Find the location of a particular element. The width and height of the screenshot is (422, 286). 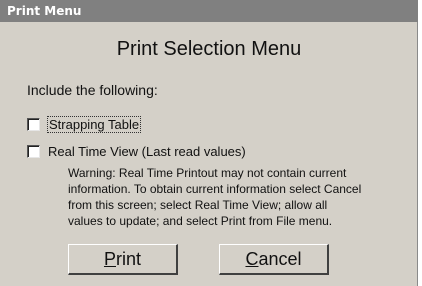

print-button: Print is located at coordinates (123, 259).